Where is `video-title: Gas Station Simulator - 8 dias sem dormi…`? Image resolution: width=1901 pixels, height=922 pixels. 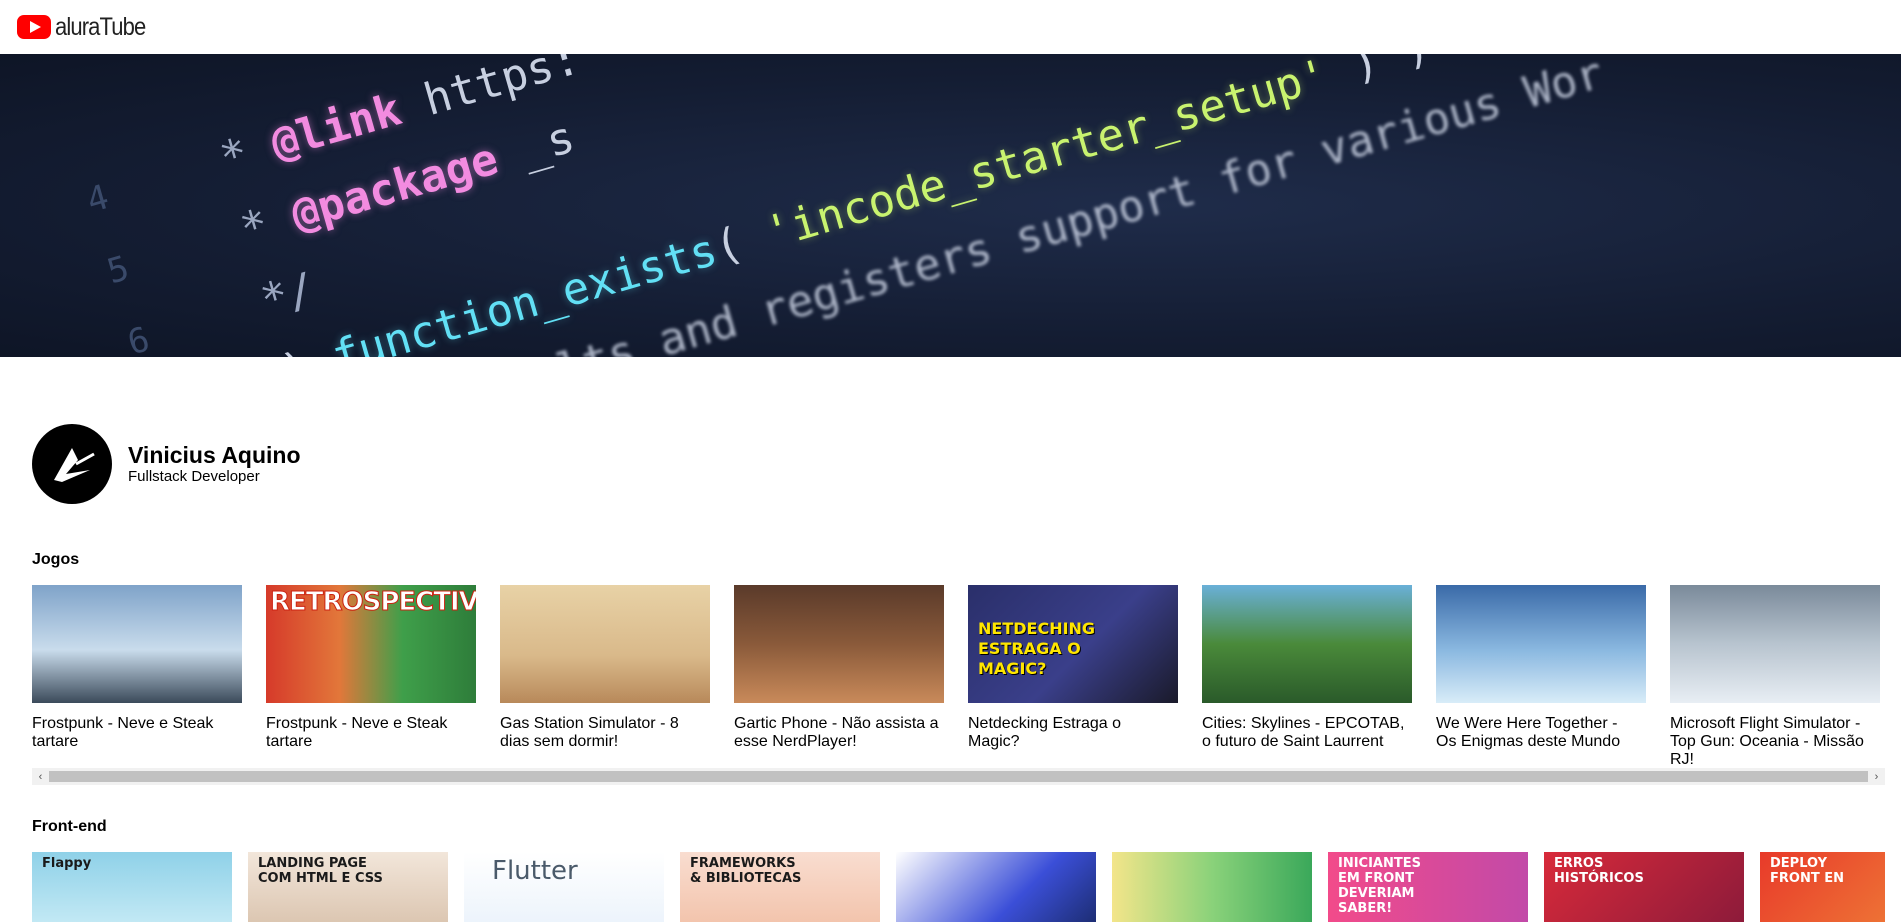
video-title: Gas Station Simulator - 8 dias sem dormi… is located at coordinates (602, 733).